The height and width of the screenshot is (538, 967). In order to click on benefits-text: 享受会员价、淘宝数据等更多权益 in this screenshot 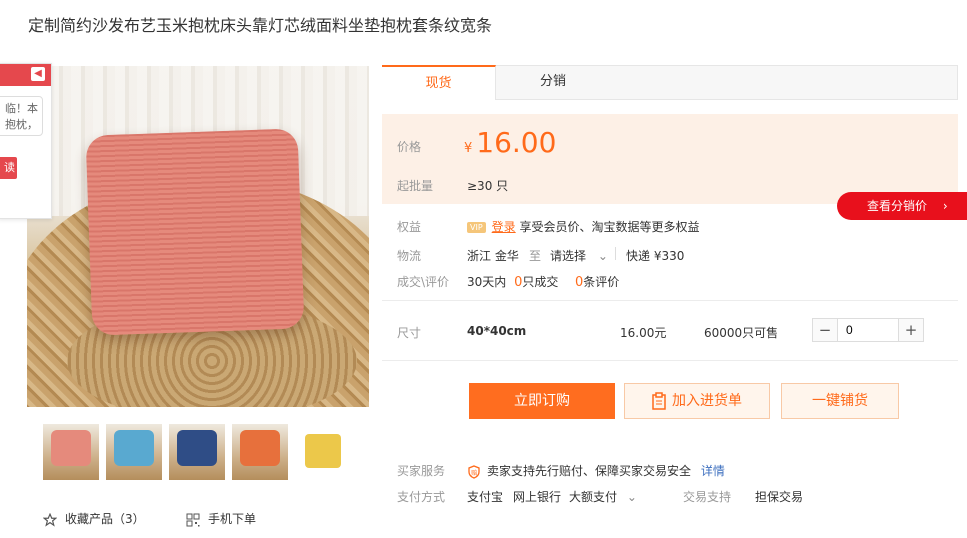, I will do `click(609, 227)`.